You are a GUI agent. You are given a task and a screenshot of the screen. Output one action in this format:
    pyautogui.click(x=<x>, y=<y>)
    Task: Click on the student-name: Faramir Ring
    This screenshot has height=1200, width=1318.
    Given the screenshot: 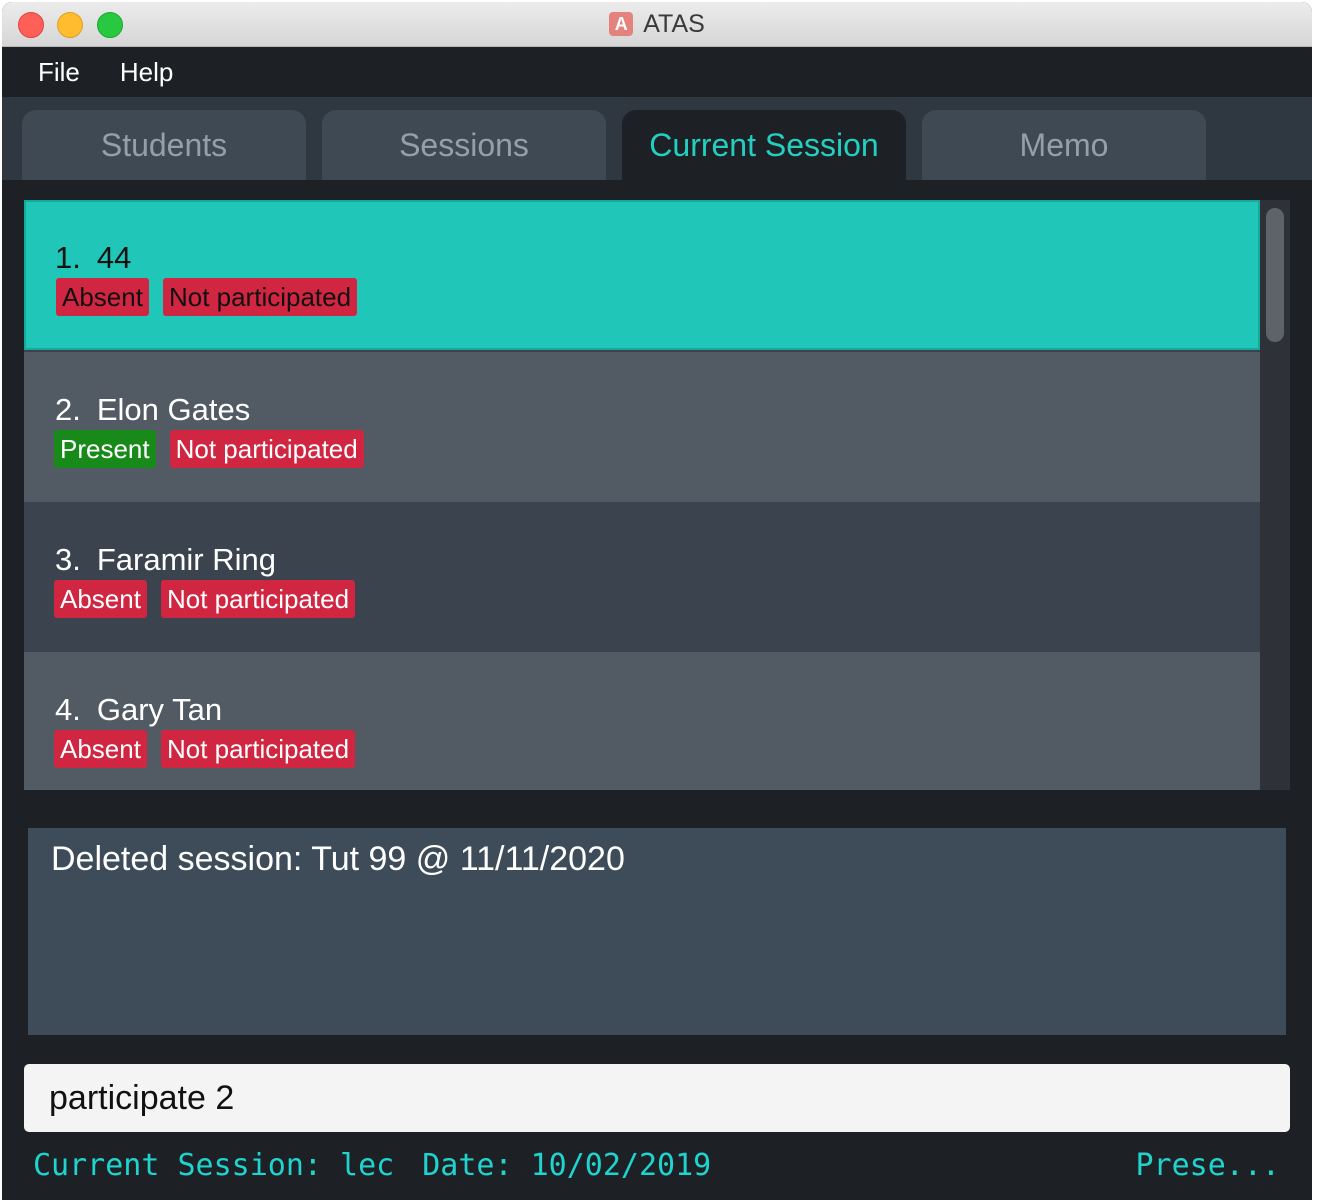 What is the action you would take?
    pyautogui.click(x=186, y=559)
    